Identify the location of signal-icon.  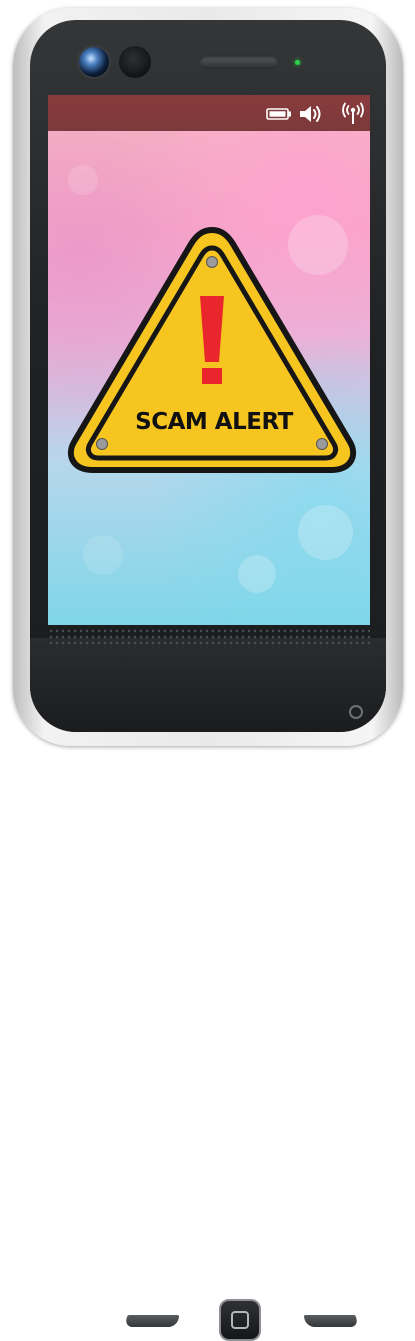
(353, 113).